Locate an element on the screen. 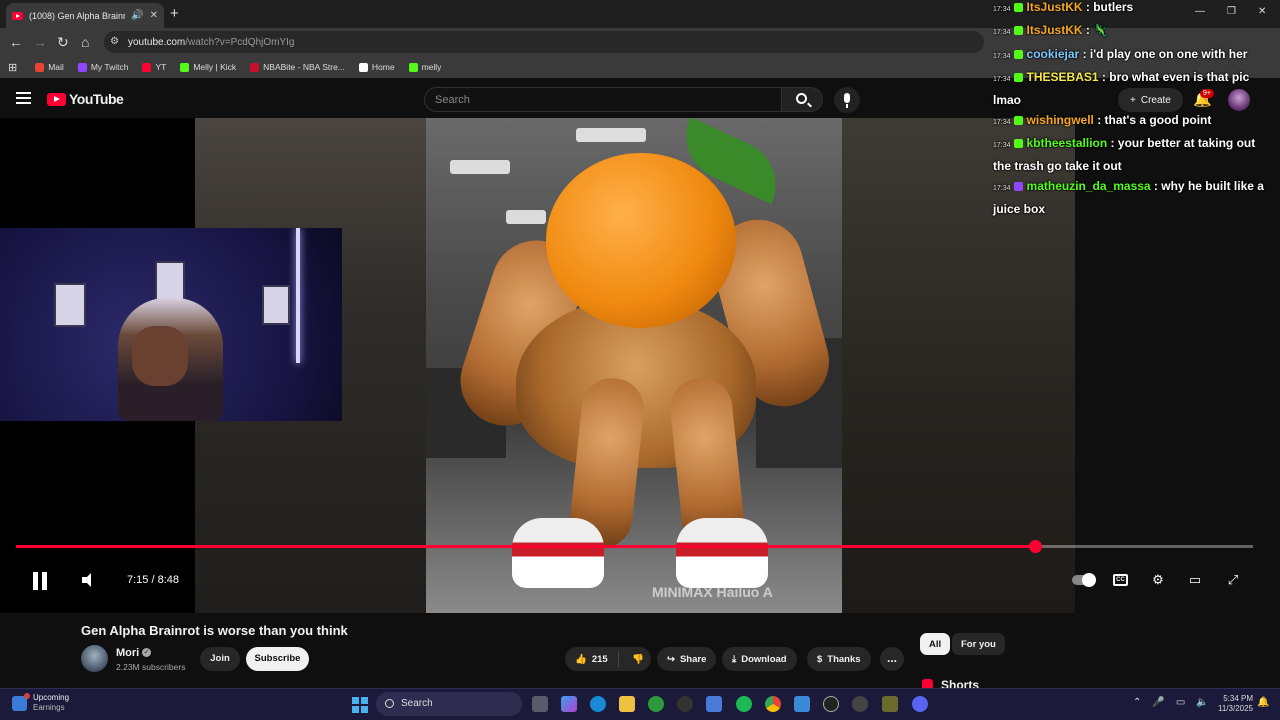  autoplay-toggle is located at coordinates (1084, 580).